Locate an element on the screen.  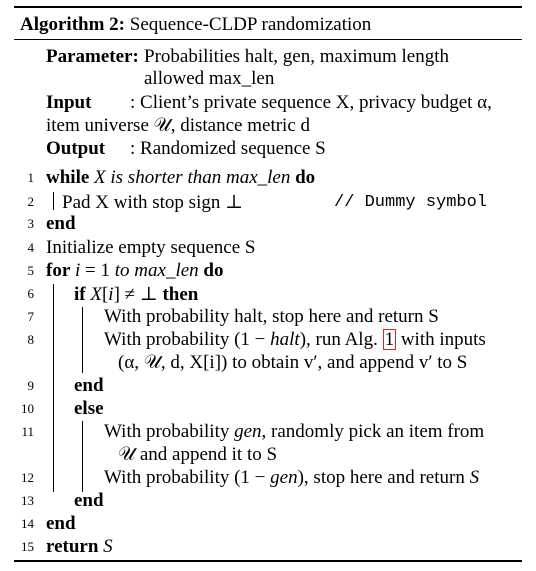
algorithm-caption: Algorithm 2: Sequence-CLDP randomization is located at coordinates (195, 25).